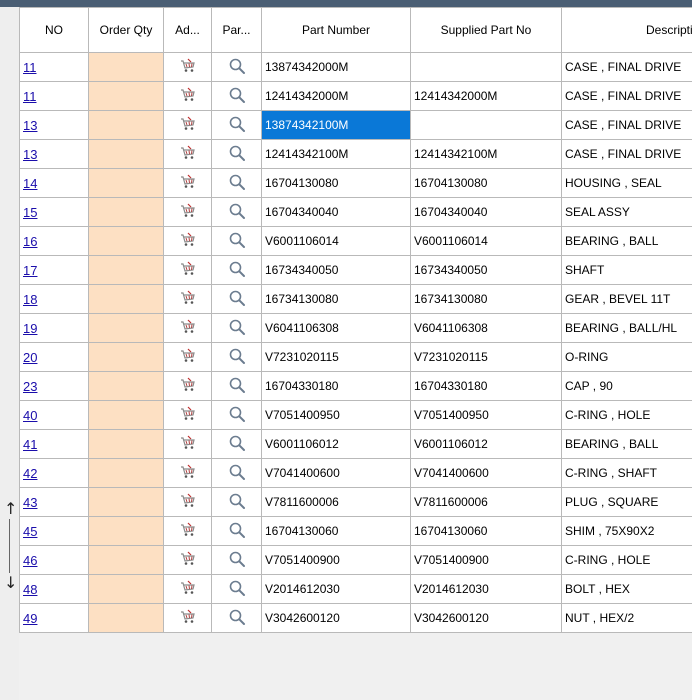 This screenshot has height=700, width=692. Describe the element at coordinates (626, 618) in the screenshot. I see `cell-description: NUT , HEX/2` at that location.